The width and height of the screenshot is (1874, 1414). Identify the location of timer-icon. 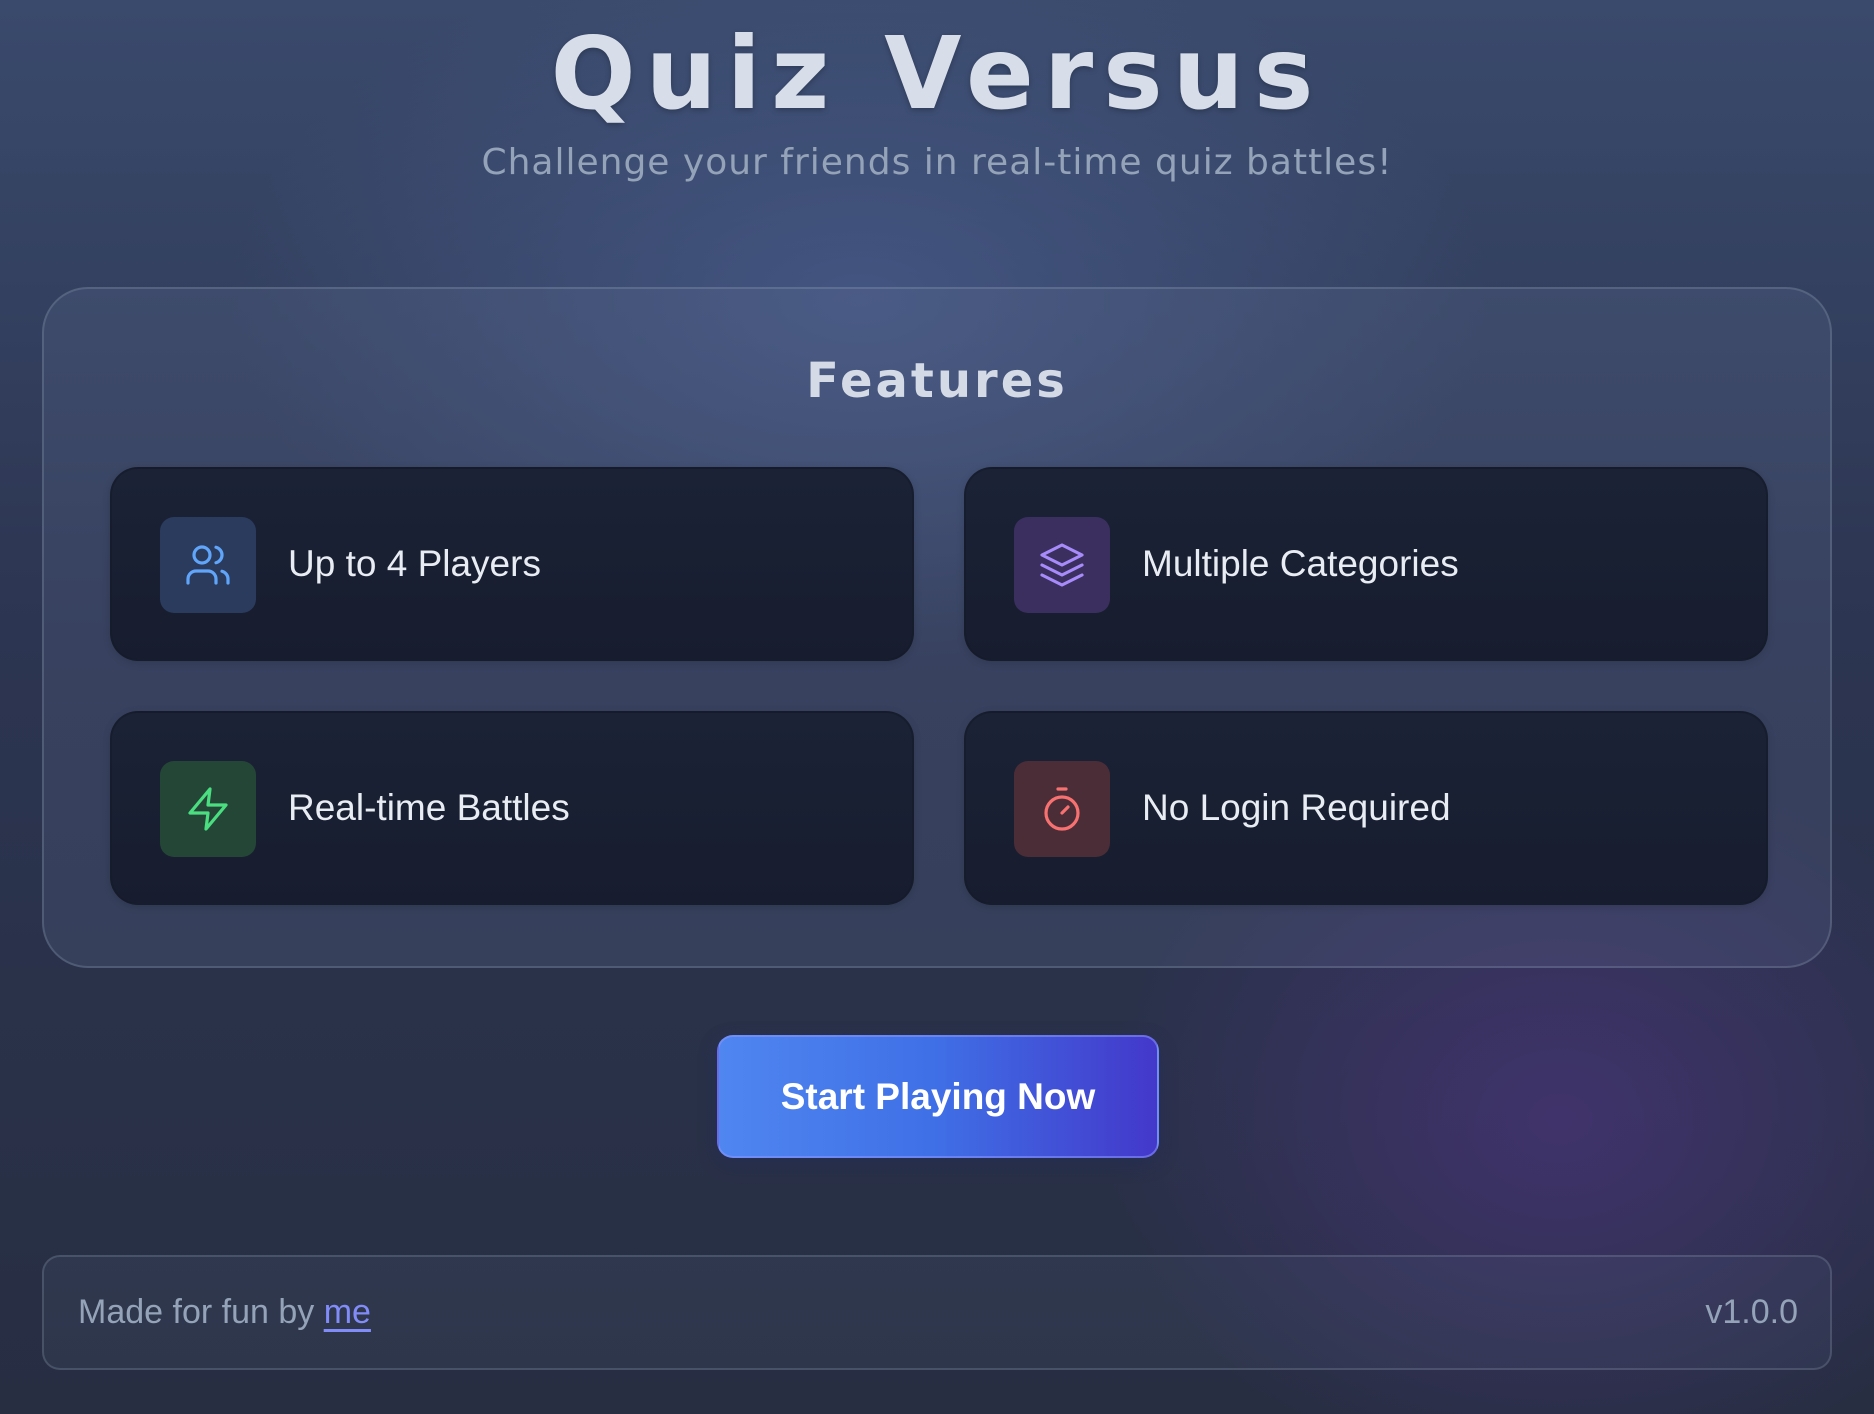
(1062, 809).